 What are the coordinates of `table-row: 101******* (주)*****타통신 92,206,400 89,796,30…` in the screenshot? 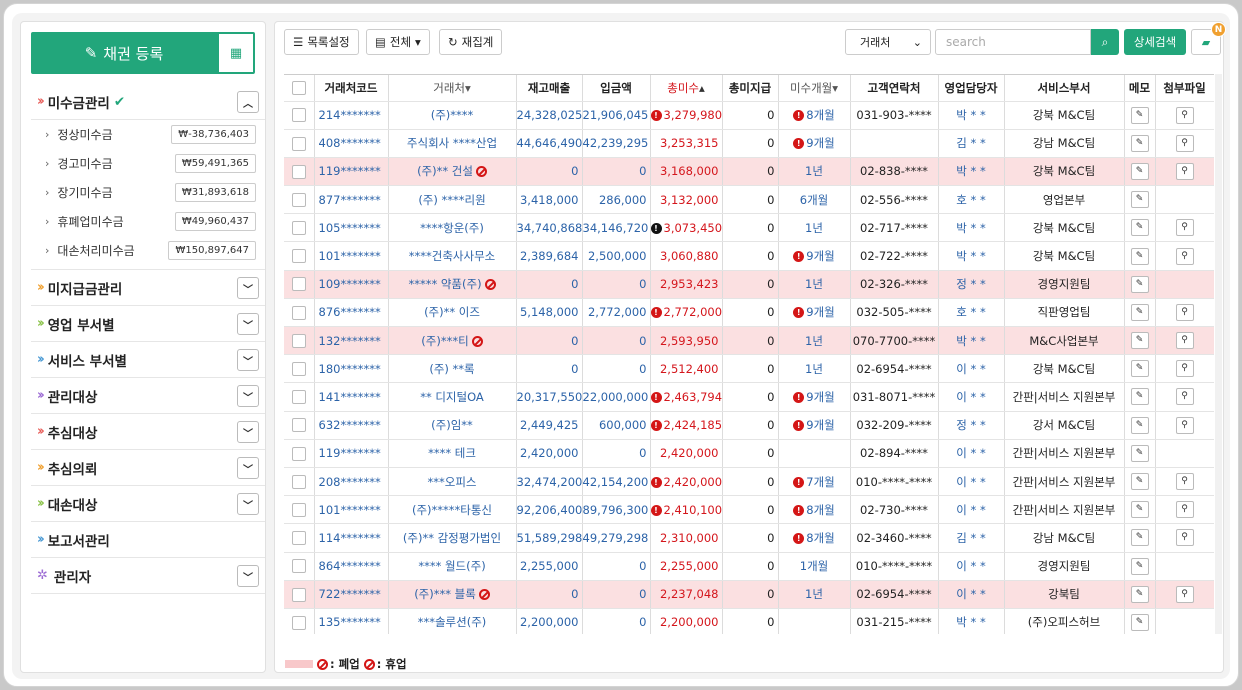 It's located at (749, 510).